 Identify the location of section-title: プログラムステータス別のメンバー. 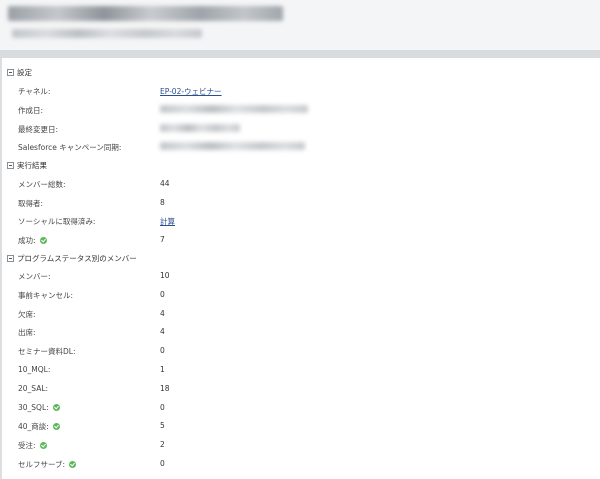
(77, 258).